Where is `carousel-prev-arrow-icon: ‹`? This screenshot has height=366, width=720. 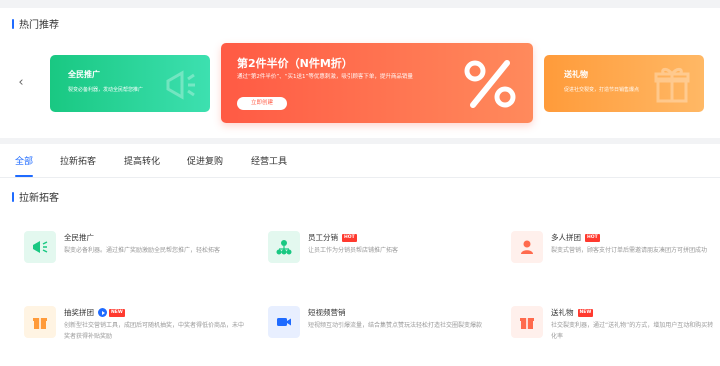
carousel-prev-arrow-icon: ‹ is located at coordinates (21, 83).